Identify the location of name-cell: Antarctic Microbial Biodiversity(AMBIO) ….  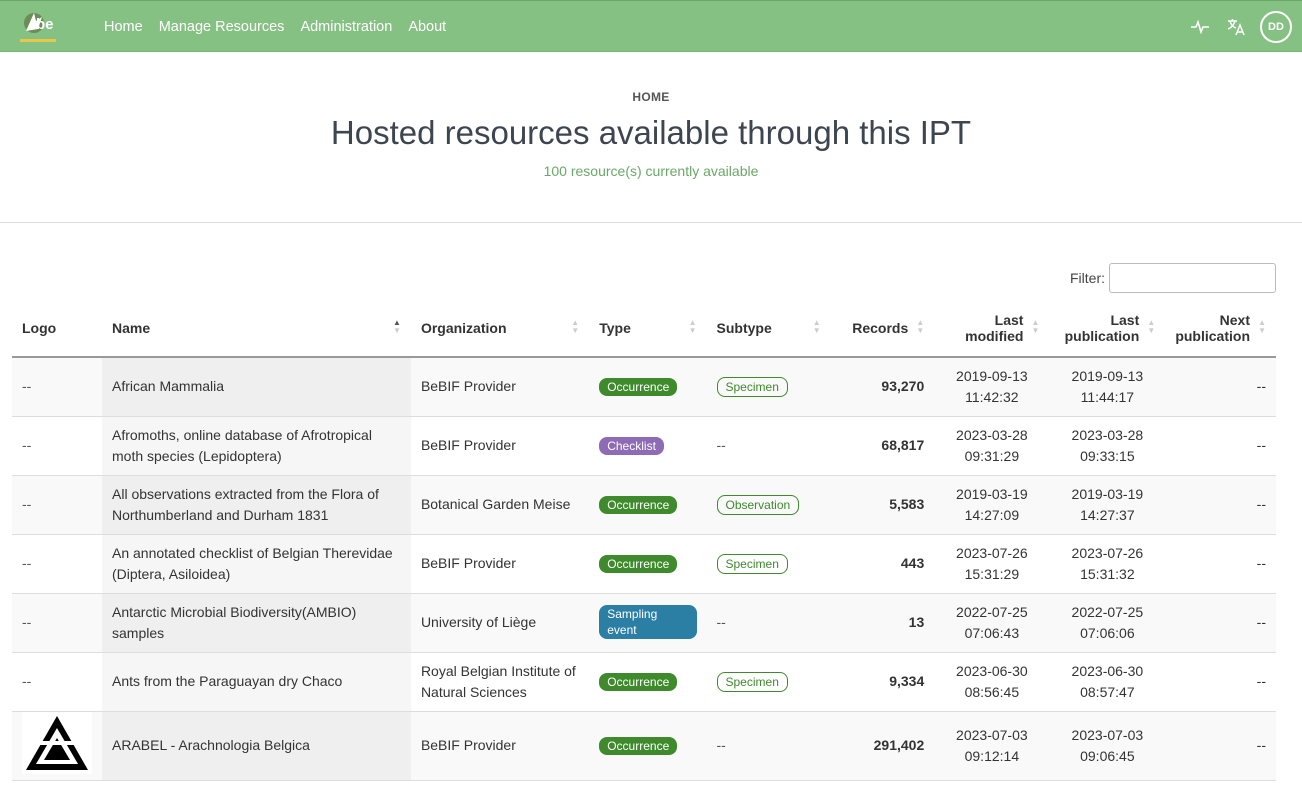
(256, 623).